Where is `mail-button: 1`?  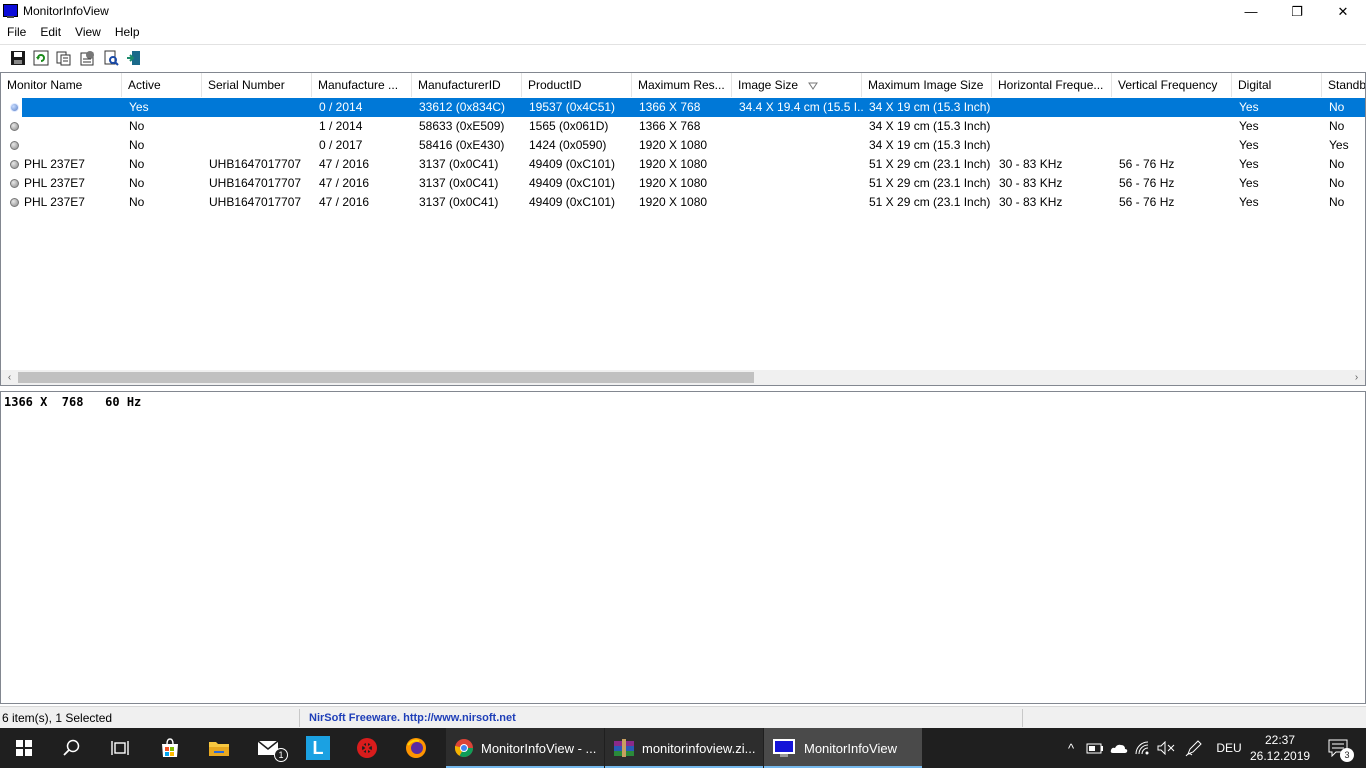
mail-button: 1 is located at coordinates (268, 748).